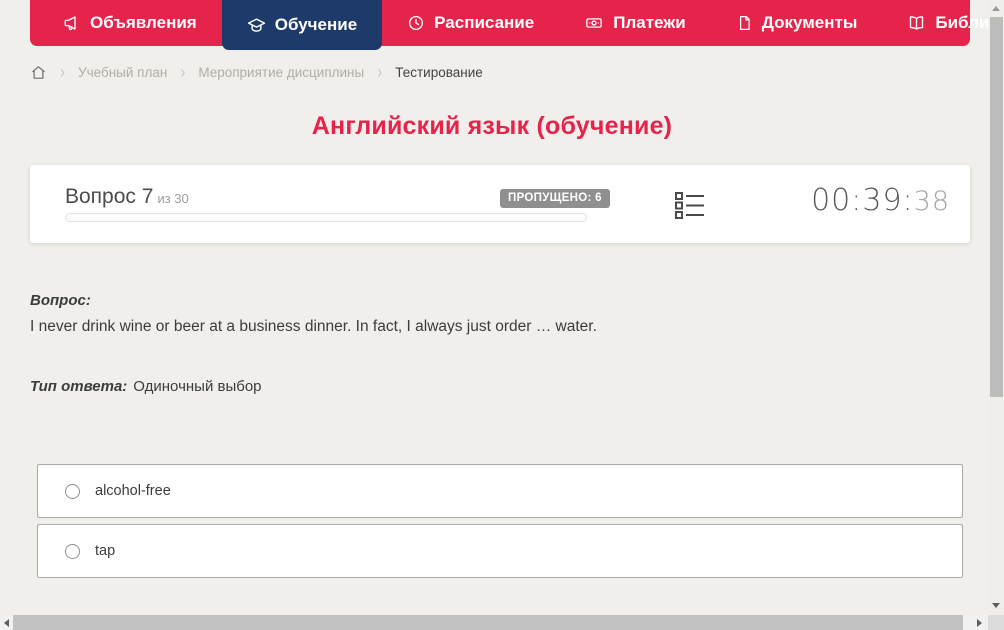  I want to click on clock-icon, so click(416, 23).